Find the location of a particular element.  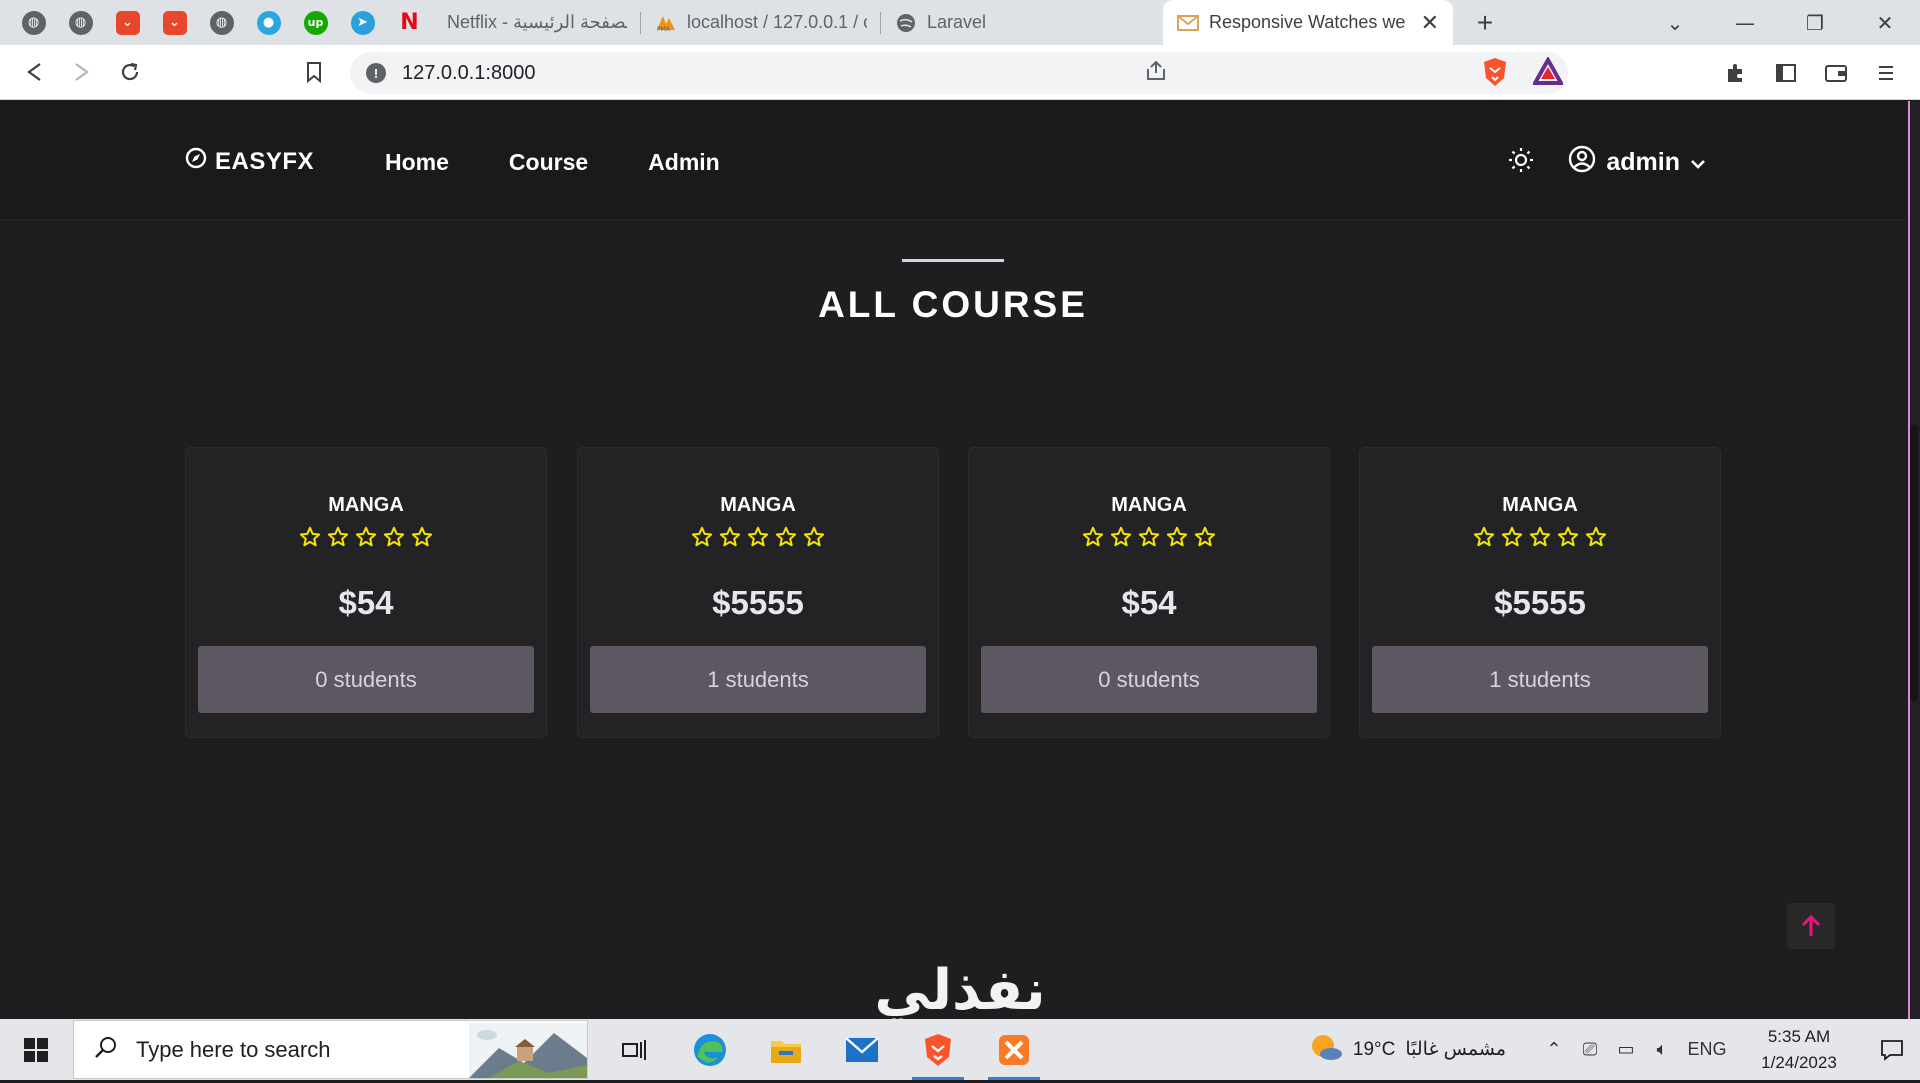

xampp-icon is located at coordinates (1014, 1049).